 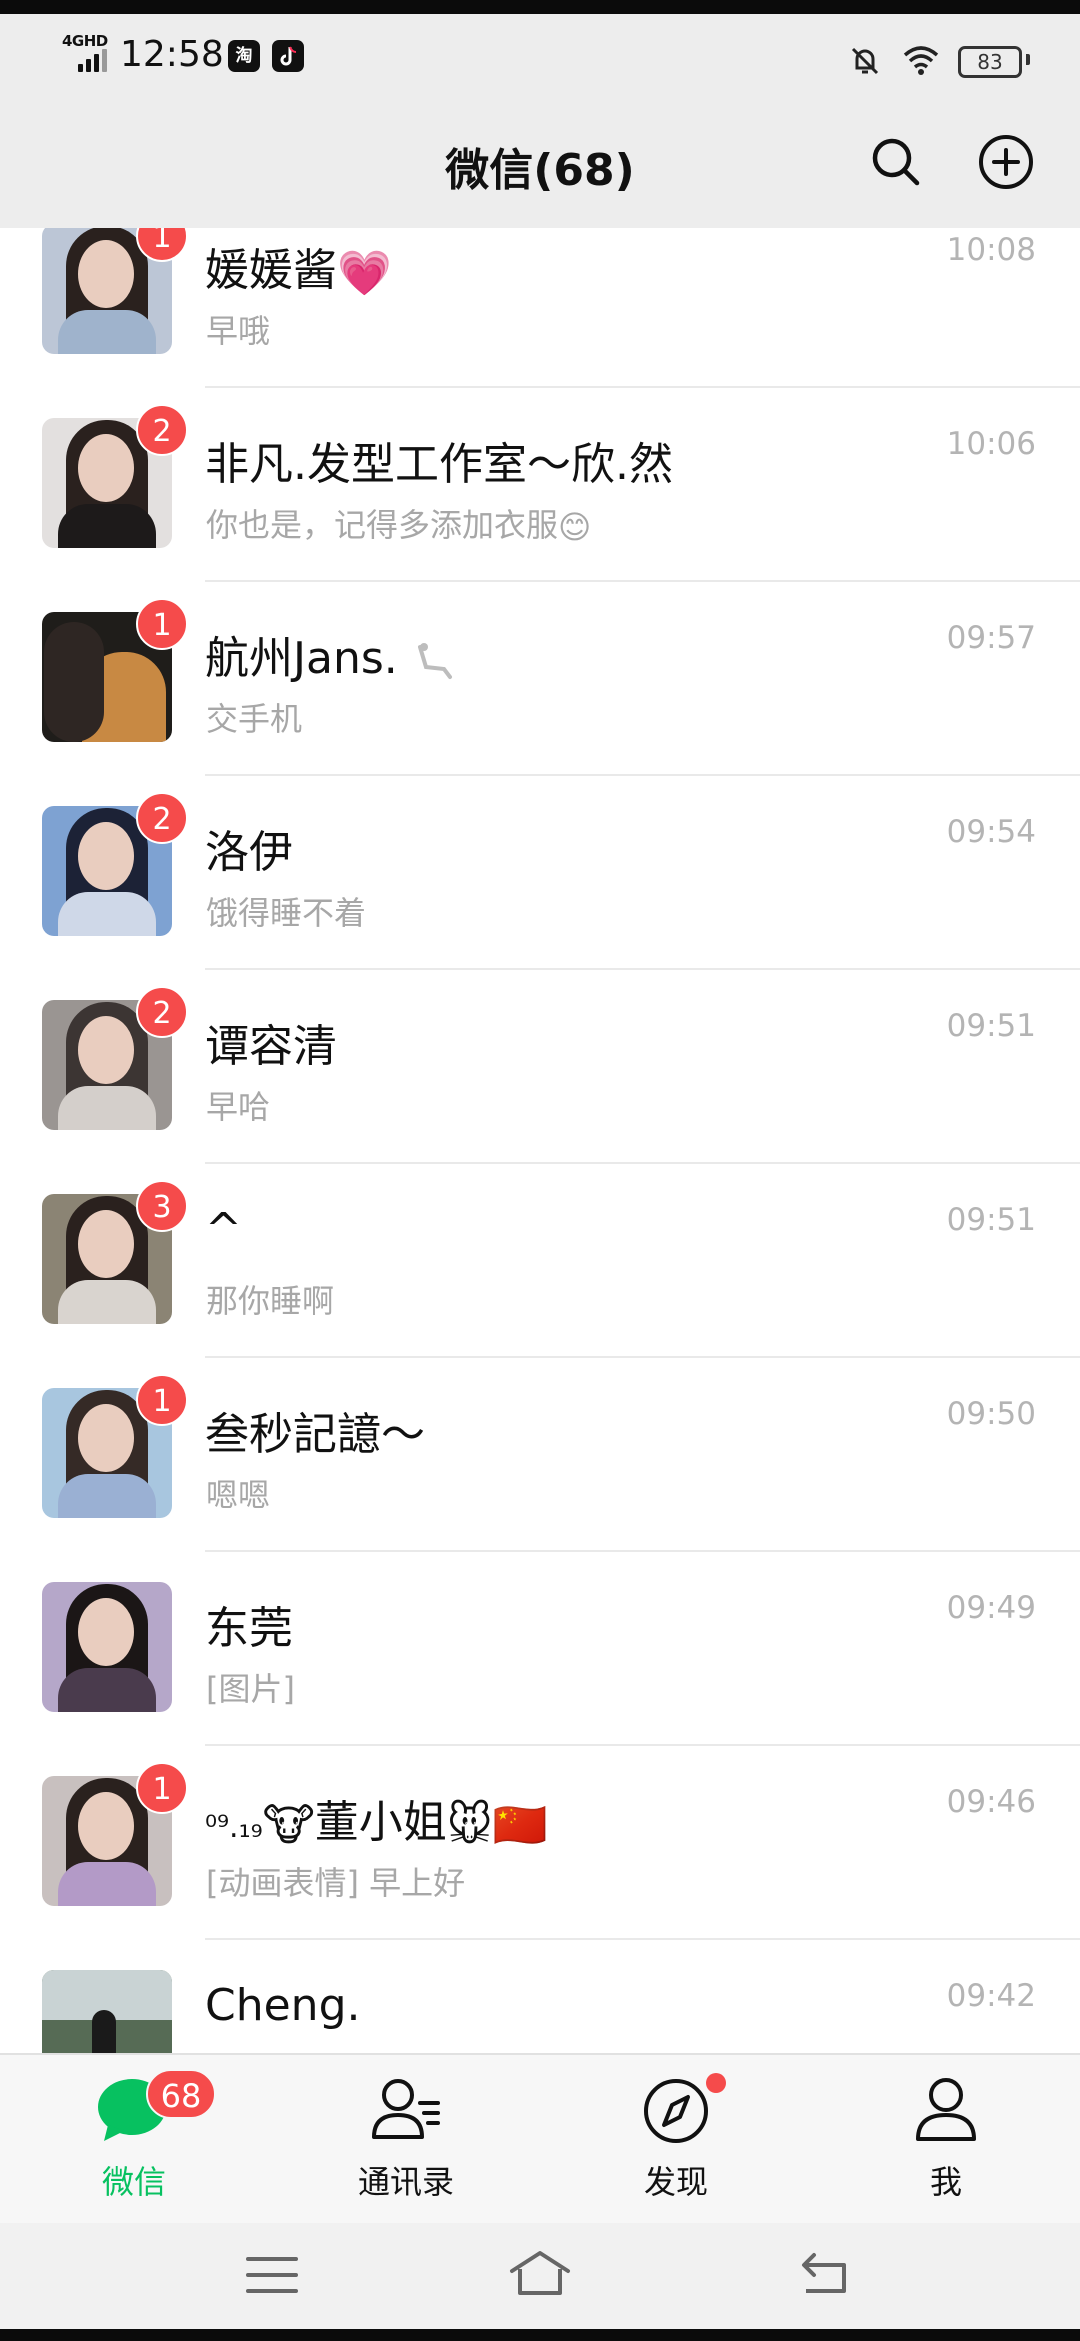 I want to click on tab-label: 微信, so click(x=133, y=2182).